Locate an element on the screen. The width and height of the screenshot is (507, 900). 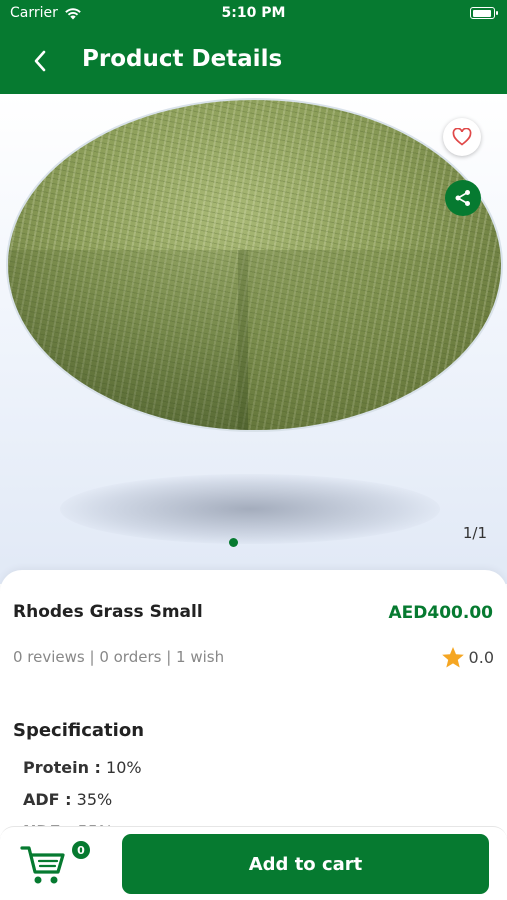
cart-button is located at coordinates (44, 865).